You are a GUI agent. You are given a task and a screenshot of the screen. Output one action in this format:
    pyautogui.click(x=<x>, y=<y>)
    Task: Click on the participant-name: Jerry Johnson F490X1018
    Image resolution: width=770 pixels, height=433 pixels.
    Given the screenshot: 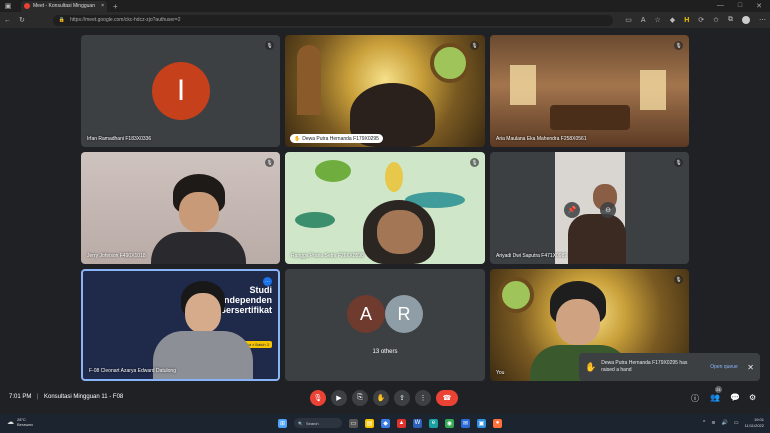 What is the action you would take?
    pyautogui.click(x=116, y=256)
    